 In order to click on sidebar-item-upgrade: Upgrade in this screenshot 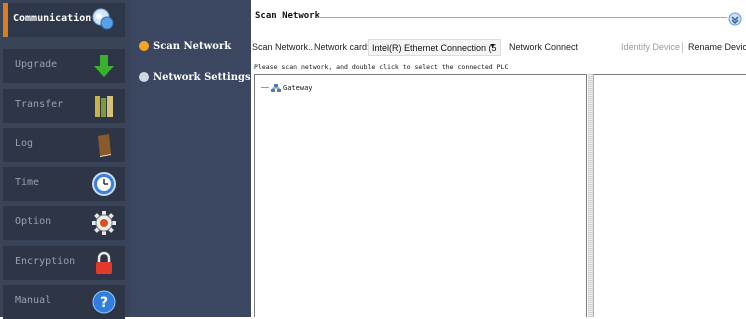, I will do `click(64, 66)`.